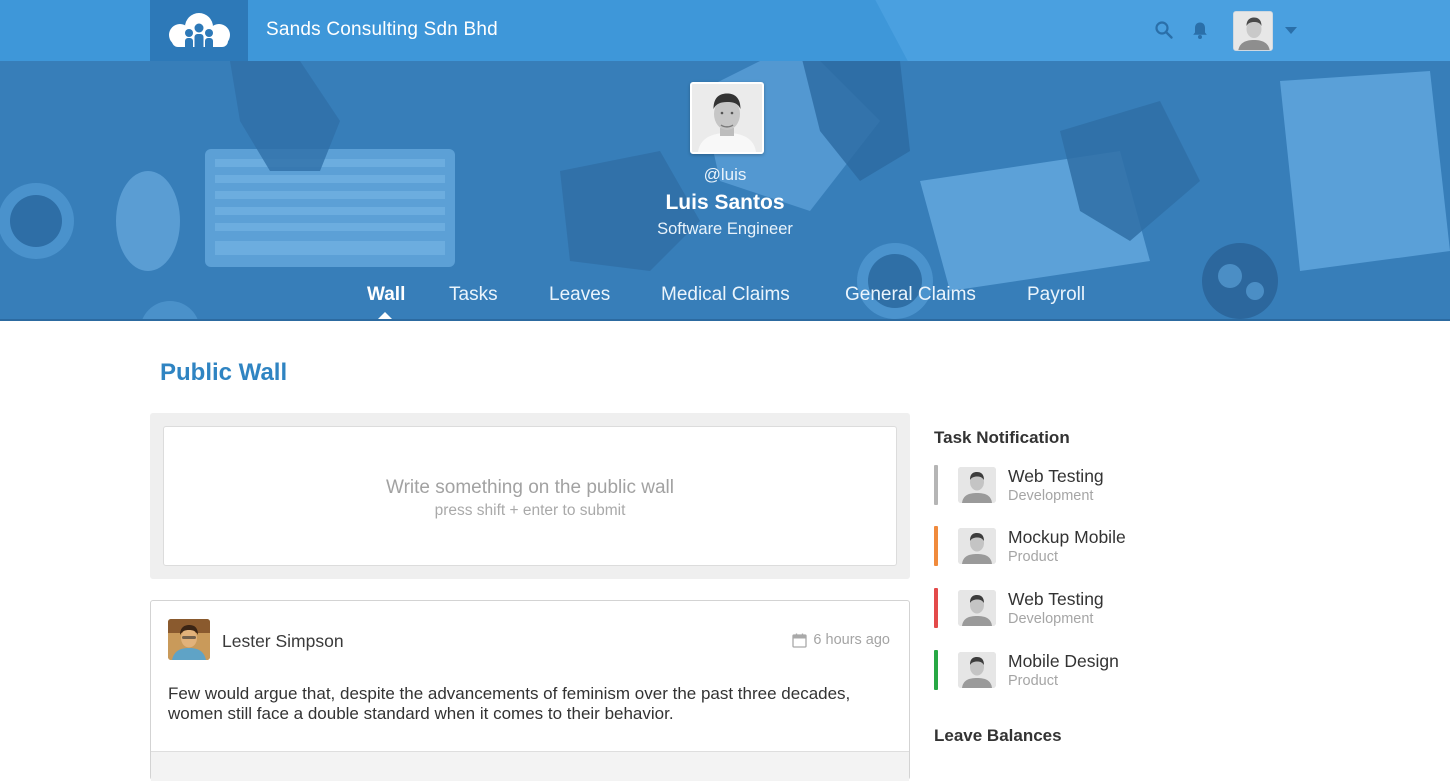 The width and height of the screenshot is (1450, 781). What do you see at coordinates (579, 295) in the screenshot?
I see `tab-leaves: Leaves` at bounding box center [579, 295].